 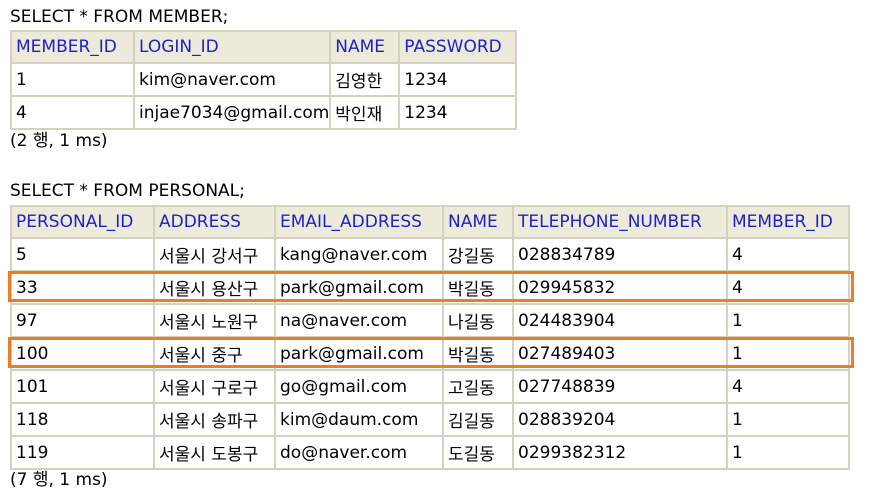 I want to click on personal-cell: 5, so click(x=82, y=254).